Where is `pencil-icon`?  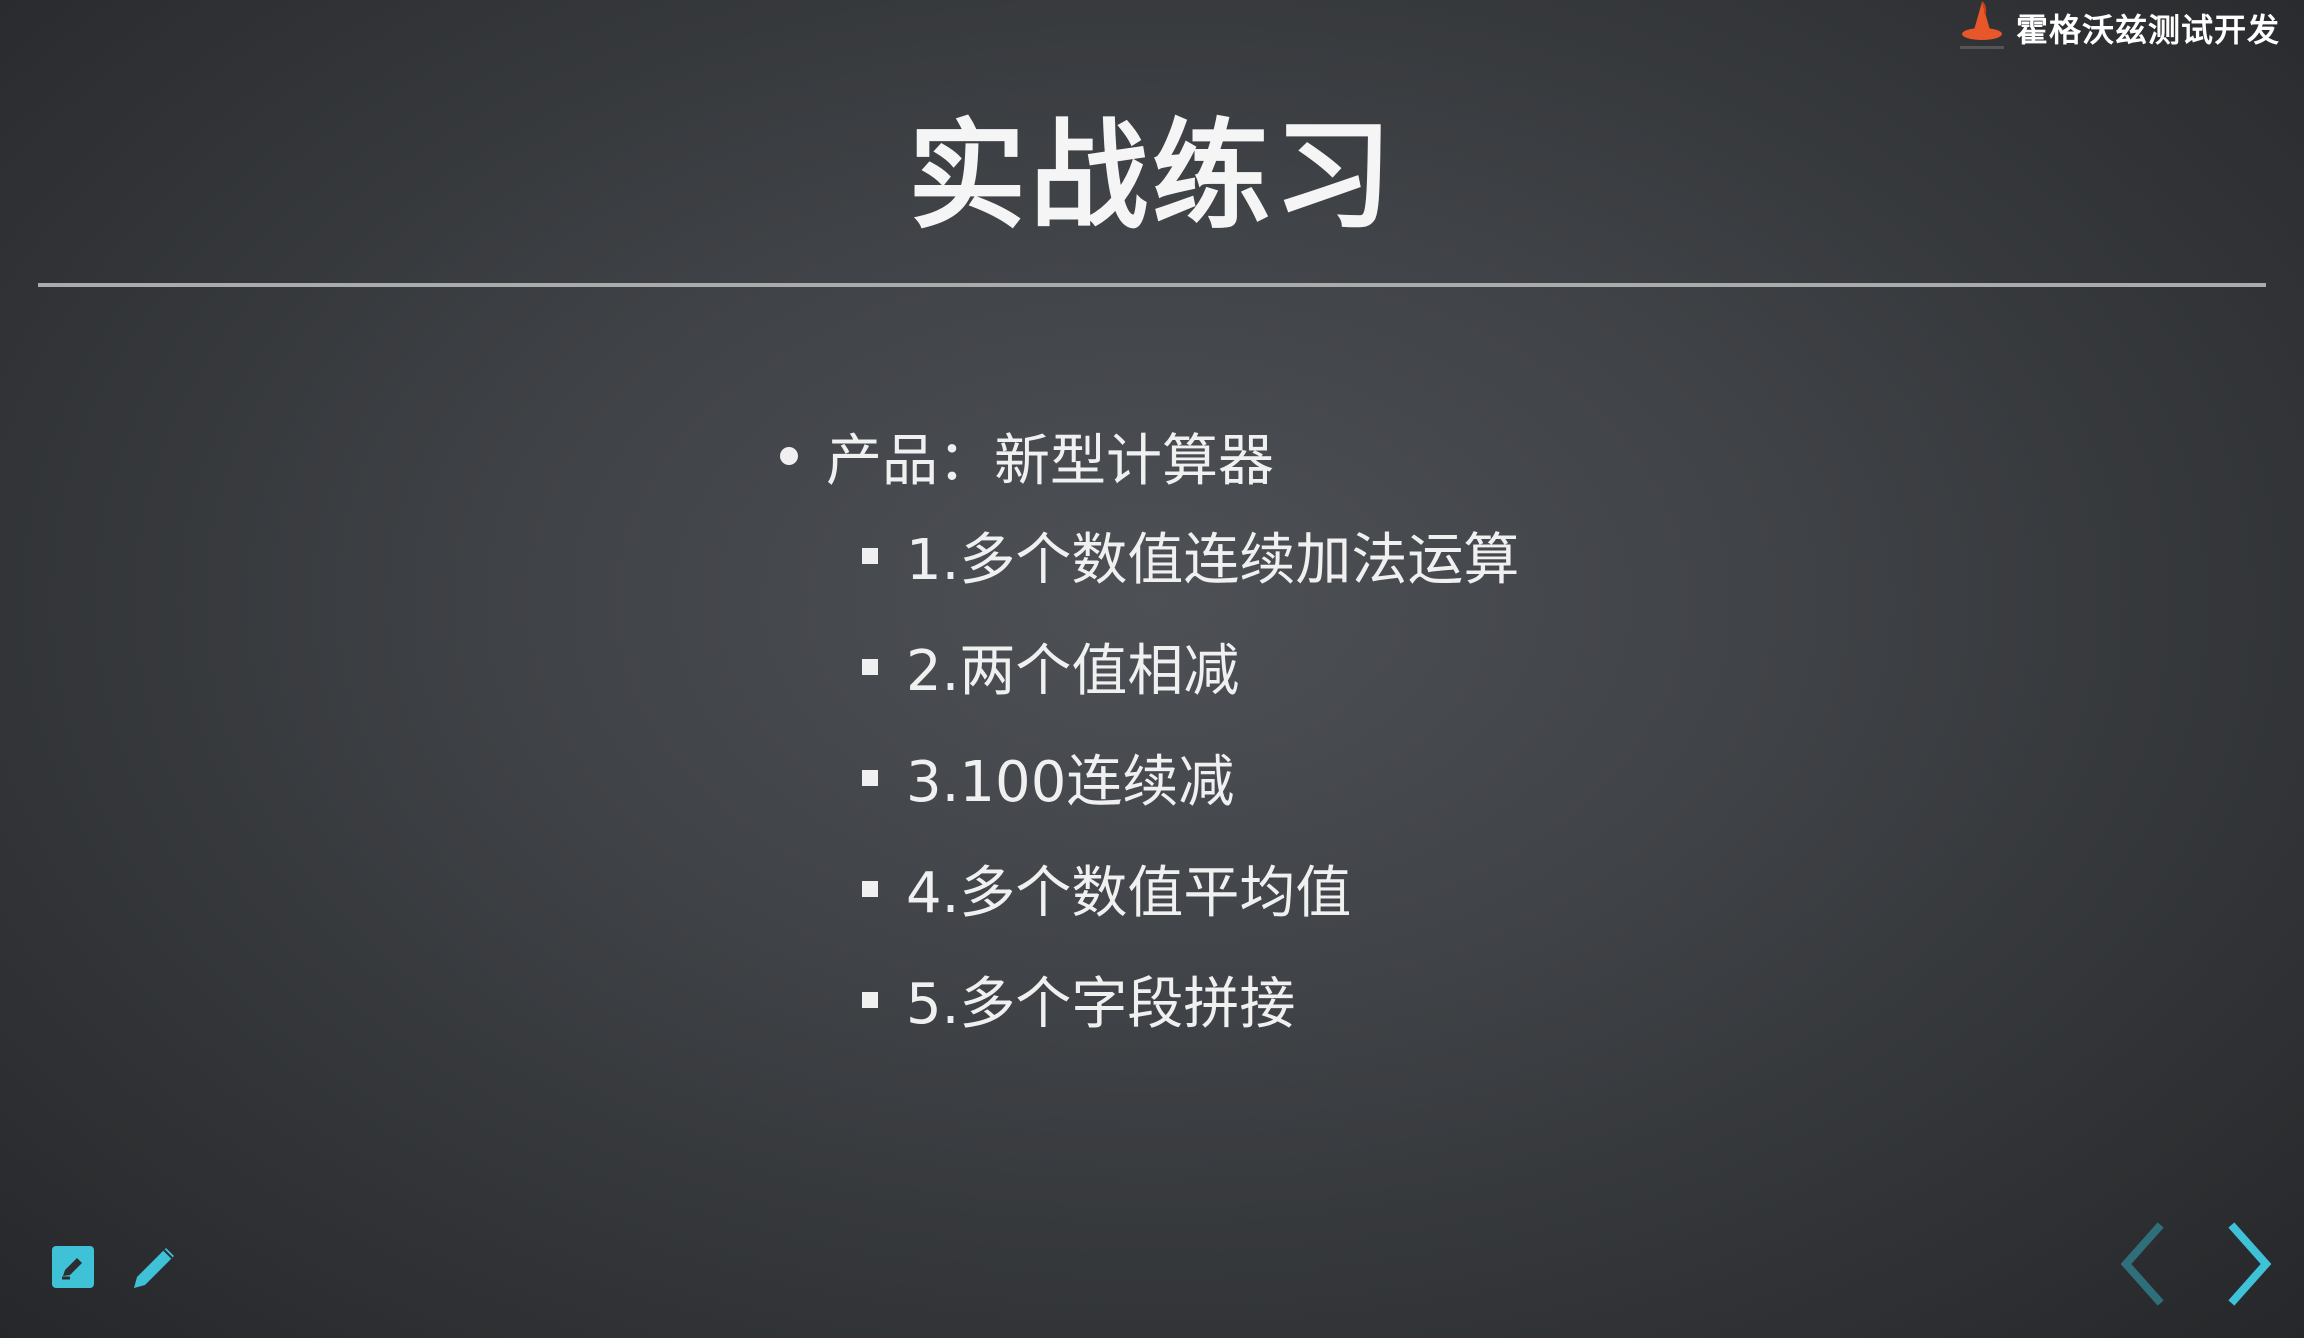 pencil-icon is located at coordinates (155, 1267).